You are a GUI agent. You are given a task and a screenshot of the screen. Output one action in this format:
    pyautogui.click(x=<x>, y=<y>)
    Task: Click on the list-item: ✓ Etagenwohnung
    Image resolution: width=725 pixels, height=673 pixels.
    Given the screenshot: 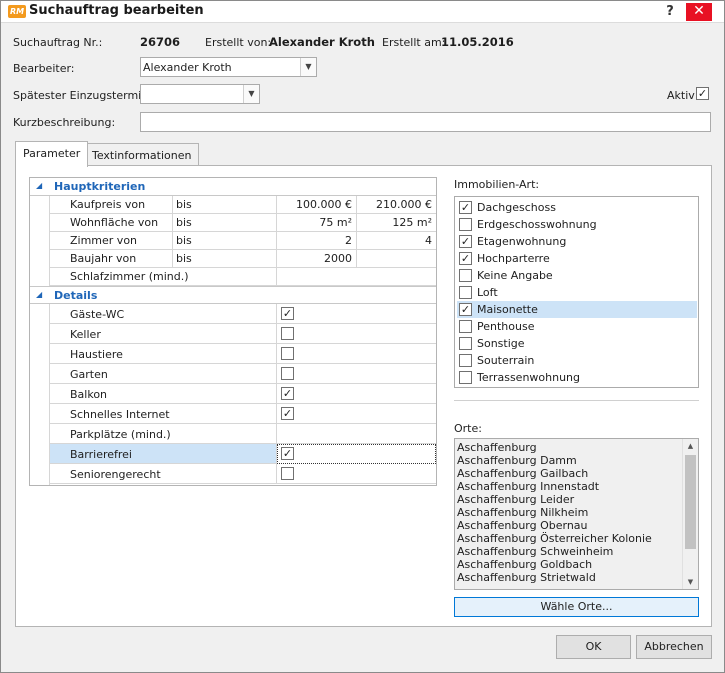 What is the action you would take?
    pyautogui.click(x=577, y=241)
    